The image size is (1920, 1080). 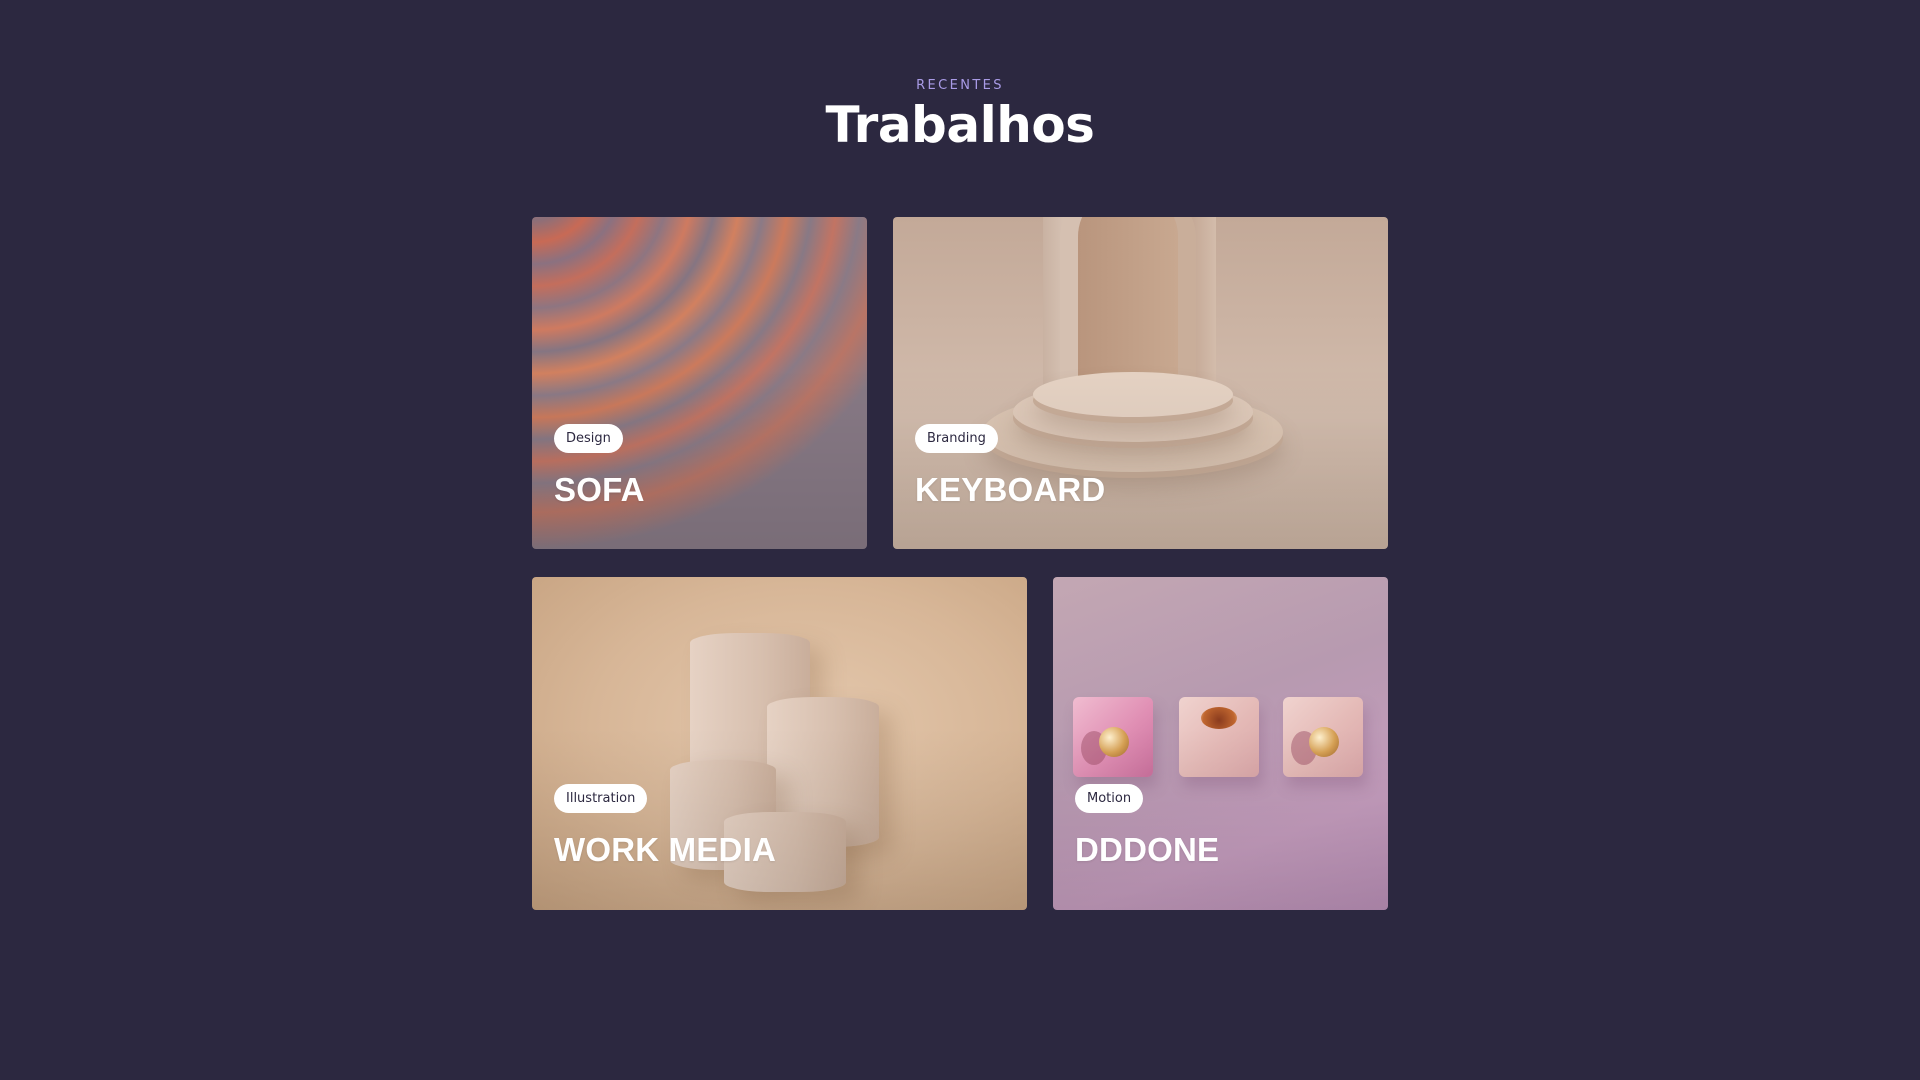 I want to click on project-card-dddone: Motion DDDONE, so click(x=1220, y=743).